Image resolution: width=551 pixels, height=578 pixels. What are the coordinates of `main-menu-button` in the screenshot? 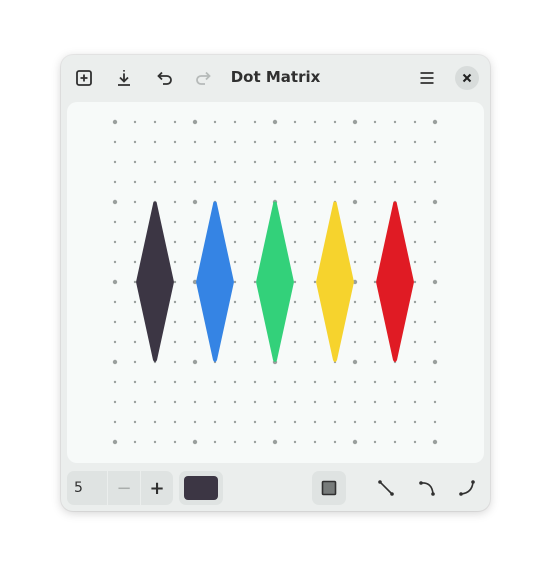 It's located at (427, 78).